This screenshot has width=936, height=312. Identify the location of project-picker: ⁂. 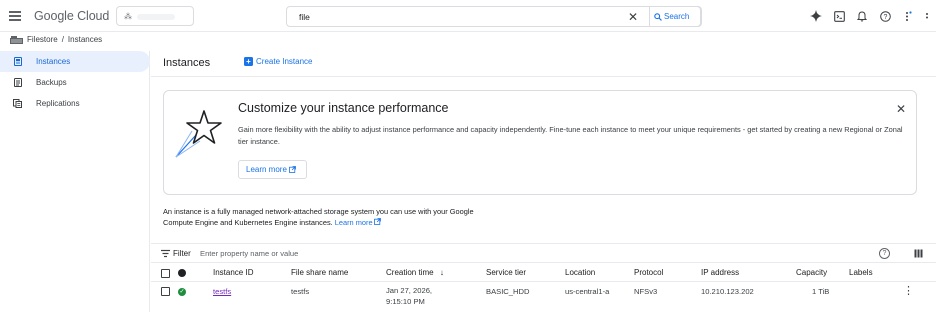
(155, 16).